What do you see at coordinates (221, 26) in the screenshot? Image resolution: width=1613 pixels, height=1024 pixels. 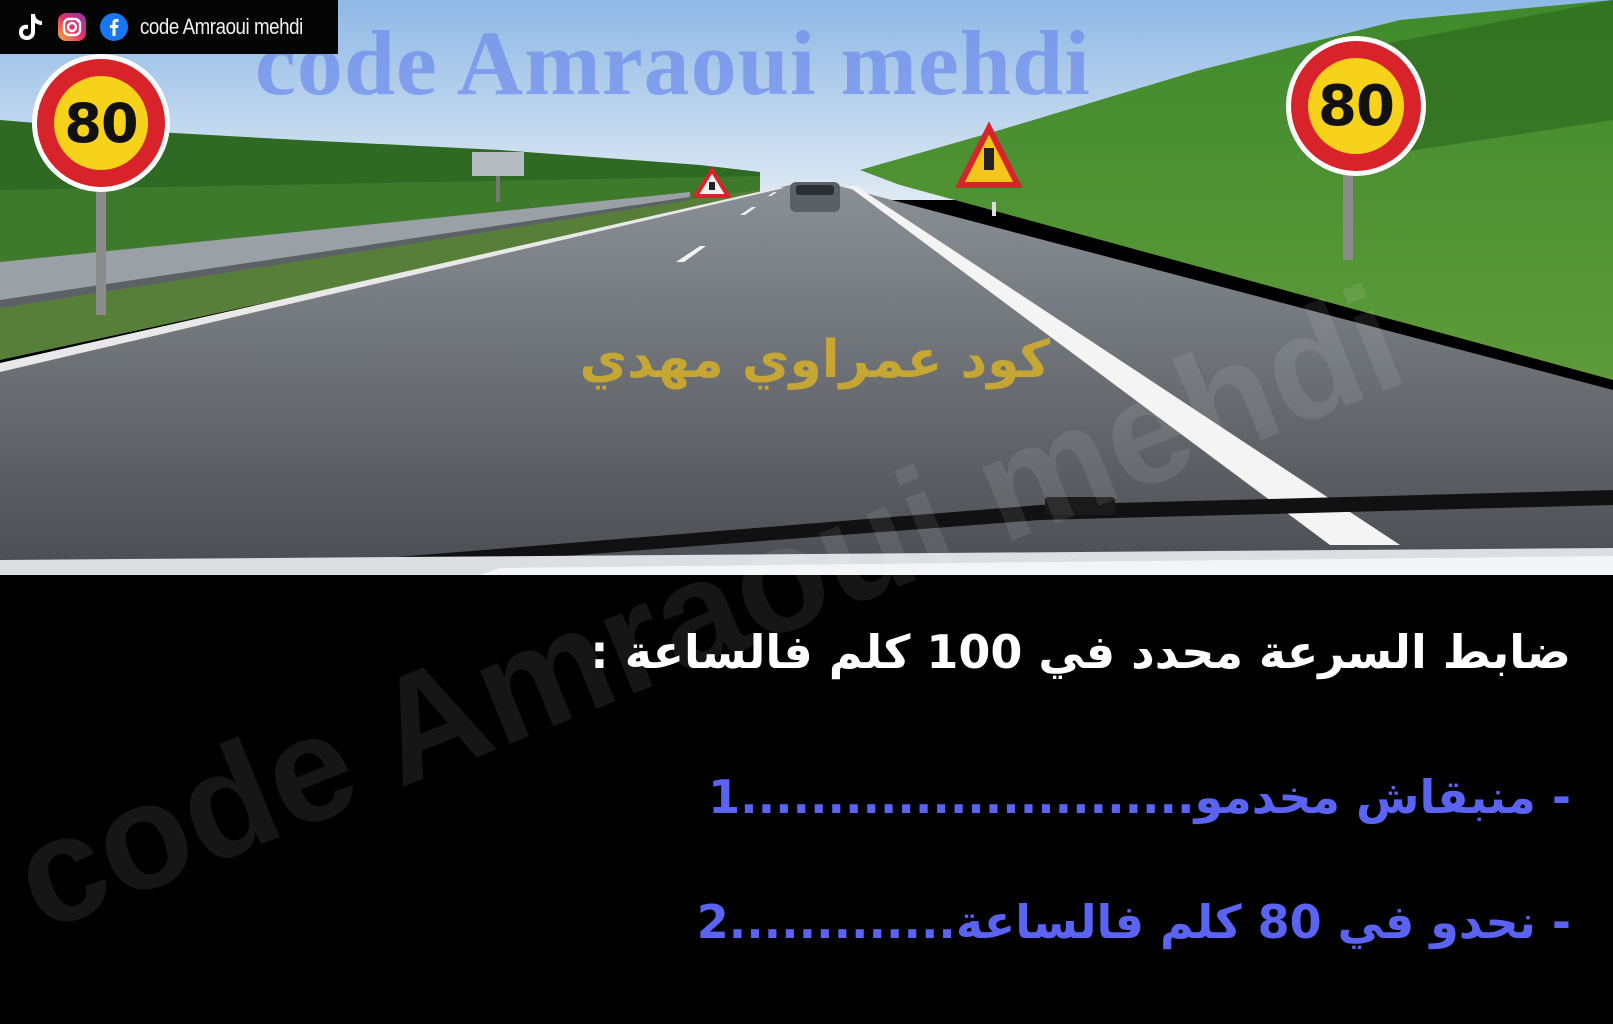 I see `channel-name: code Amraoui mehdi` at bounding box center [221, 26].